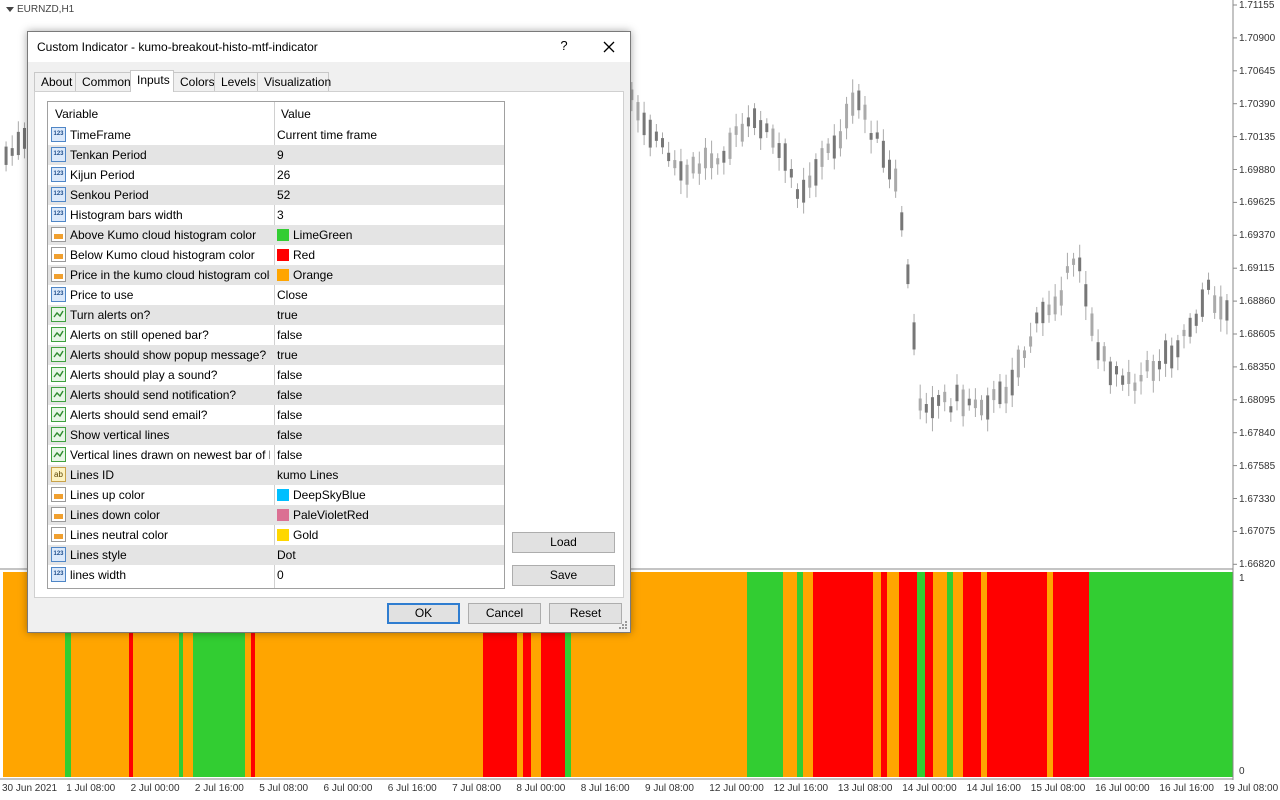  Describe the element at coordinates (609, 47) in the screenshot. I see `close-button` at that location.